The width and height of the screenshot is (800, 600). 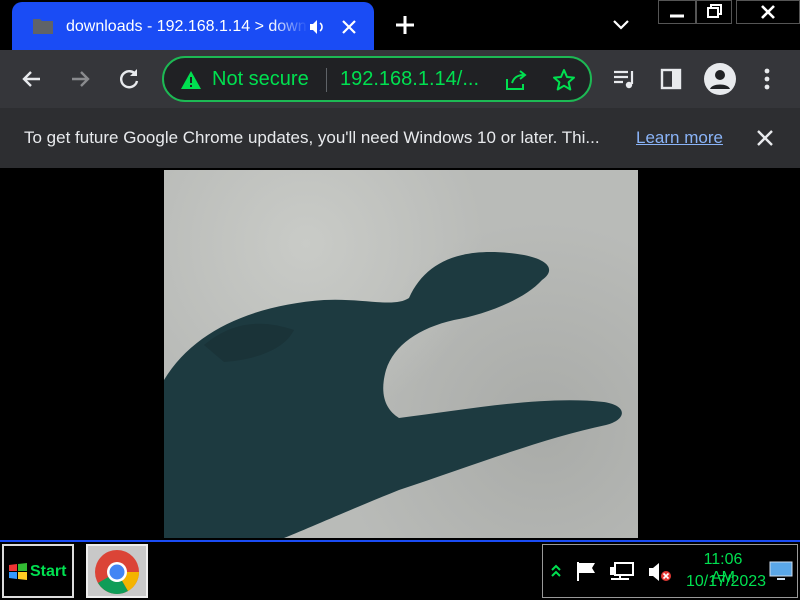 I want to click on chrome-icon, so click(x=117, y=572).